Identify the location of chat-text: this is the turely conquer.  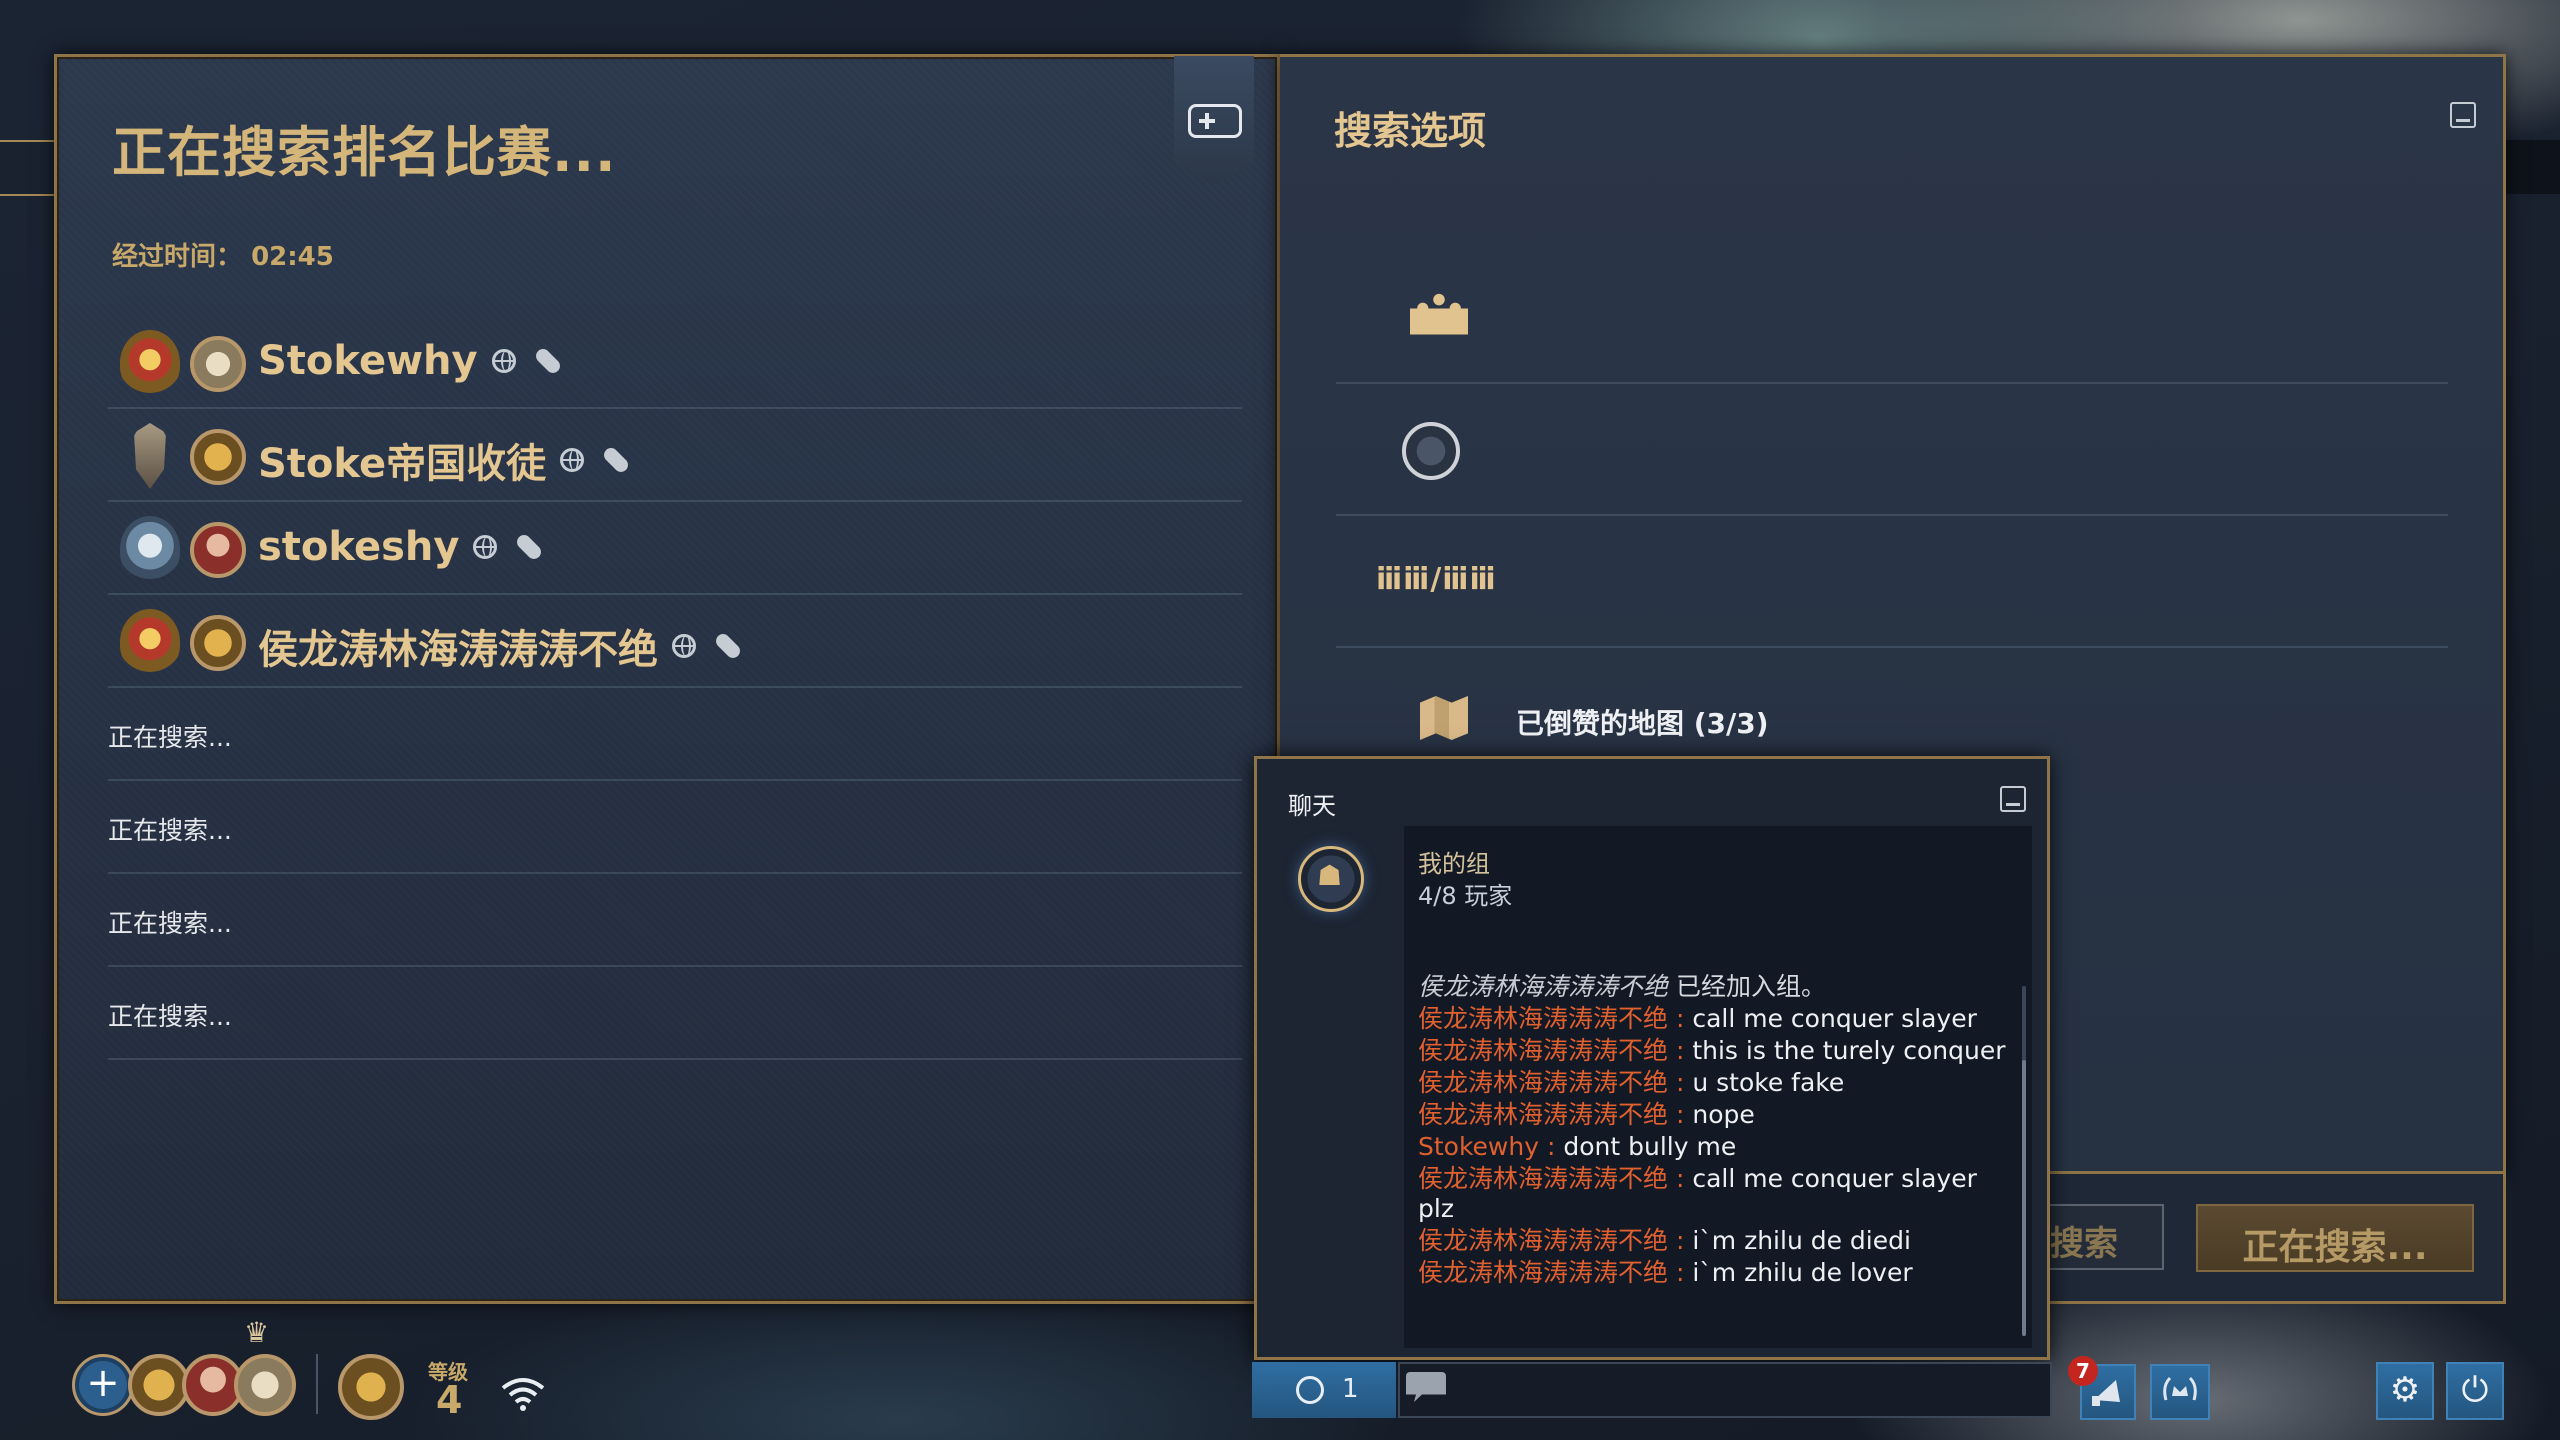
(1849, 1050).